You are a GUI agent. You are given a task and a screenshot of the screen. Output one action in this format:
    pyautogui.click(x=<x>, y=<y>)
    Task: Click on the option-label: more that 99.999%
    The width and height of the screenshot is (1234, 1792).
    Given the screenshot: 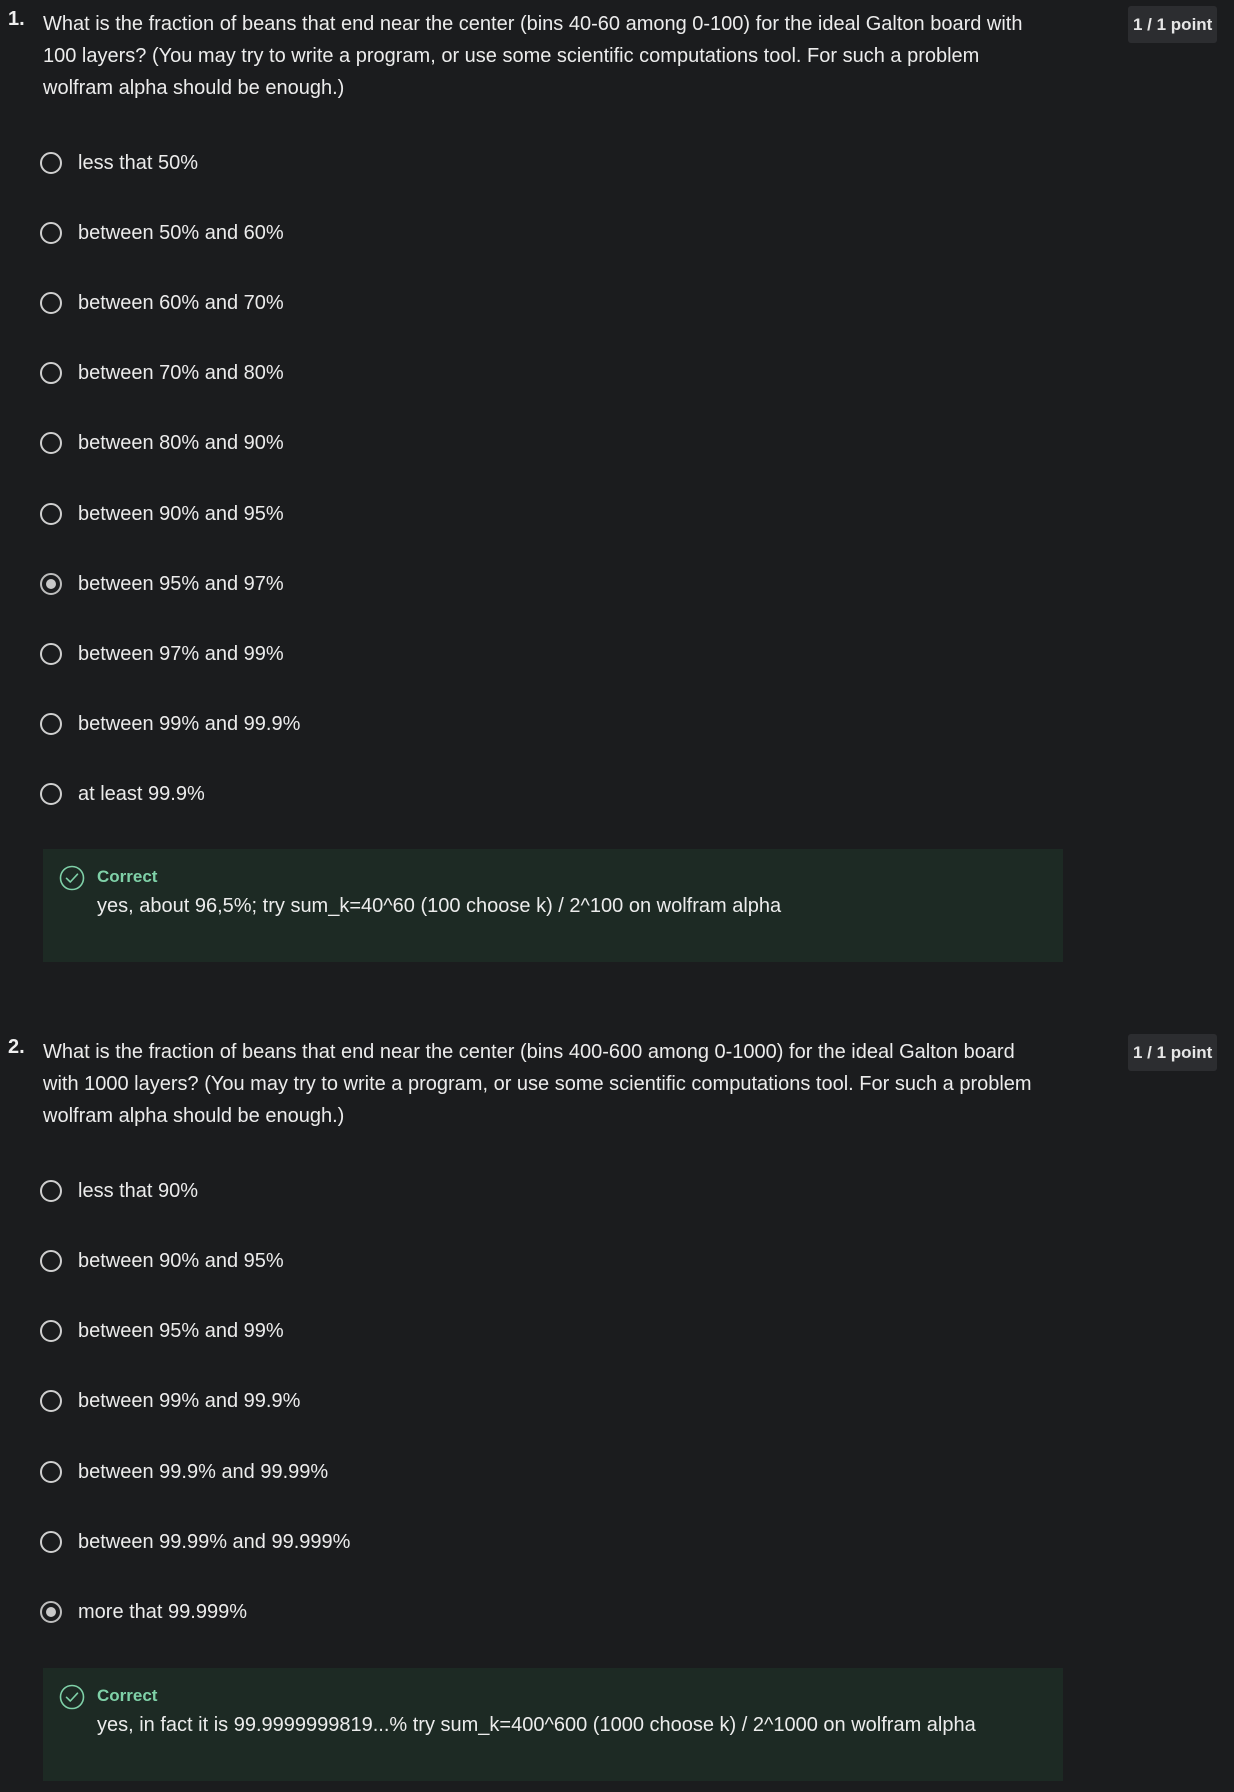 What is the action you would take?
    pyautogui.click(x=162, y=1611)
    